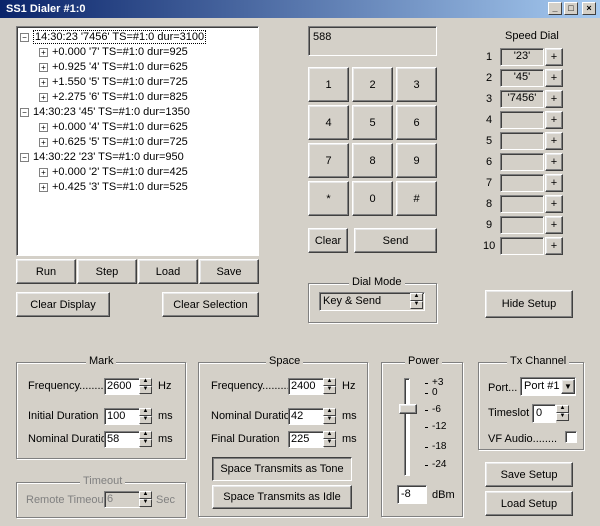 Image resolution: width=600 pixels, height=526 pixels. What do you see at coordinates (145, 386) in the screenshot?
I see `mark-frequency-spinner-icon: ▲ ▼` at bounding box center [145, 386].